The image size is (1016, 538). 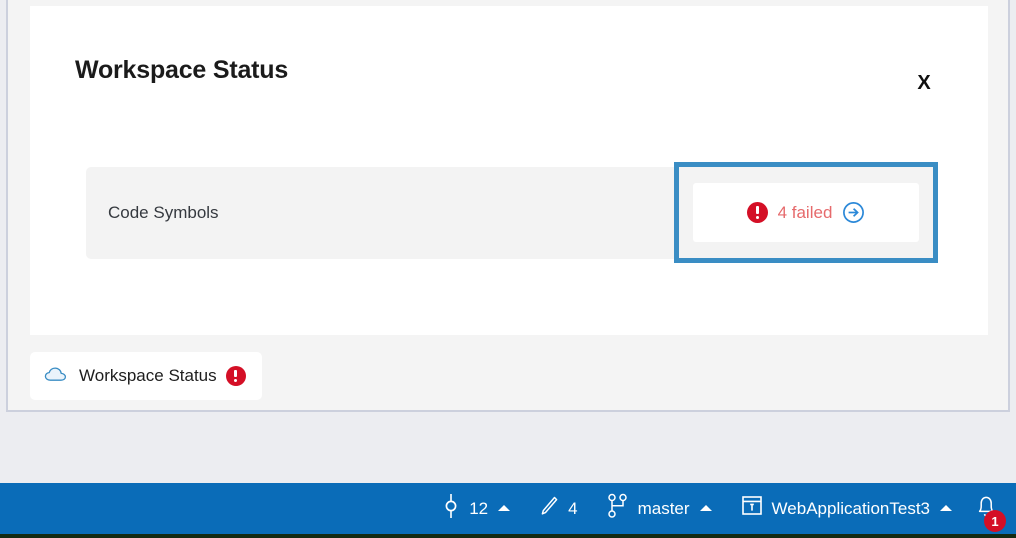 I want to click on branch-name: master, so click(x=663, y=508).